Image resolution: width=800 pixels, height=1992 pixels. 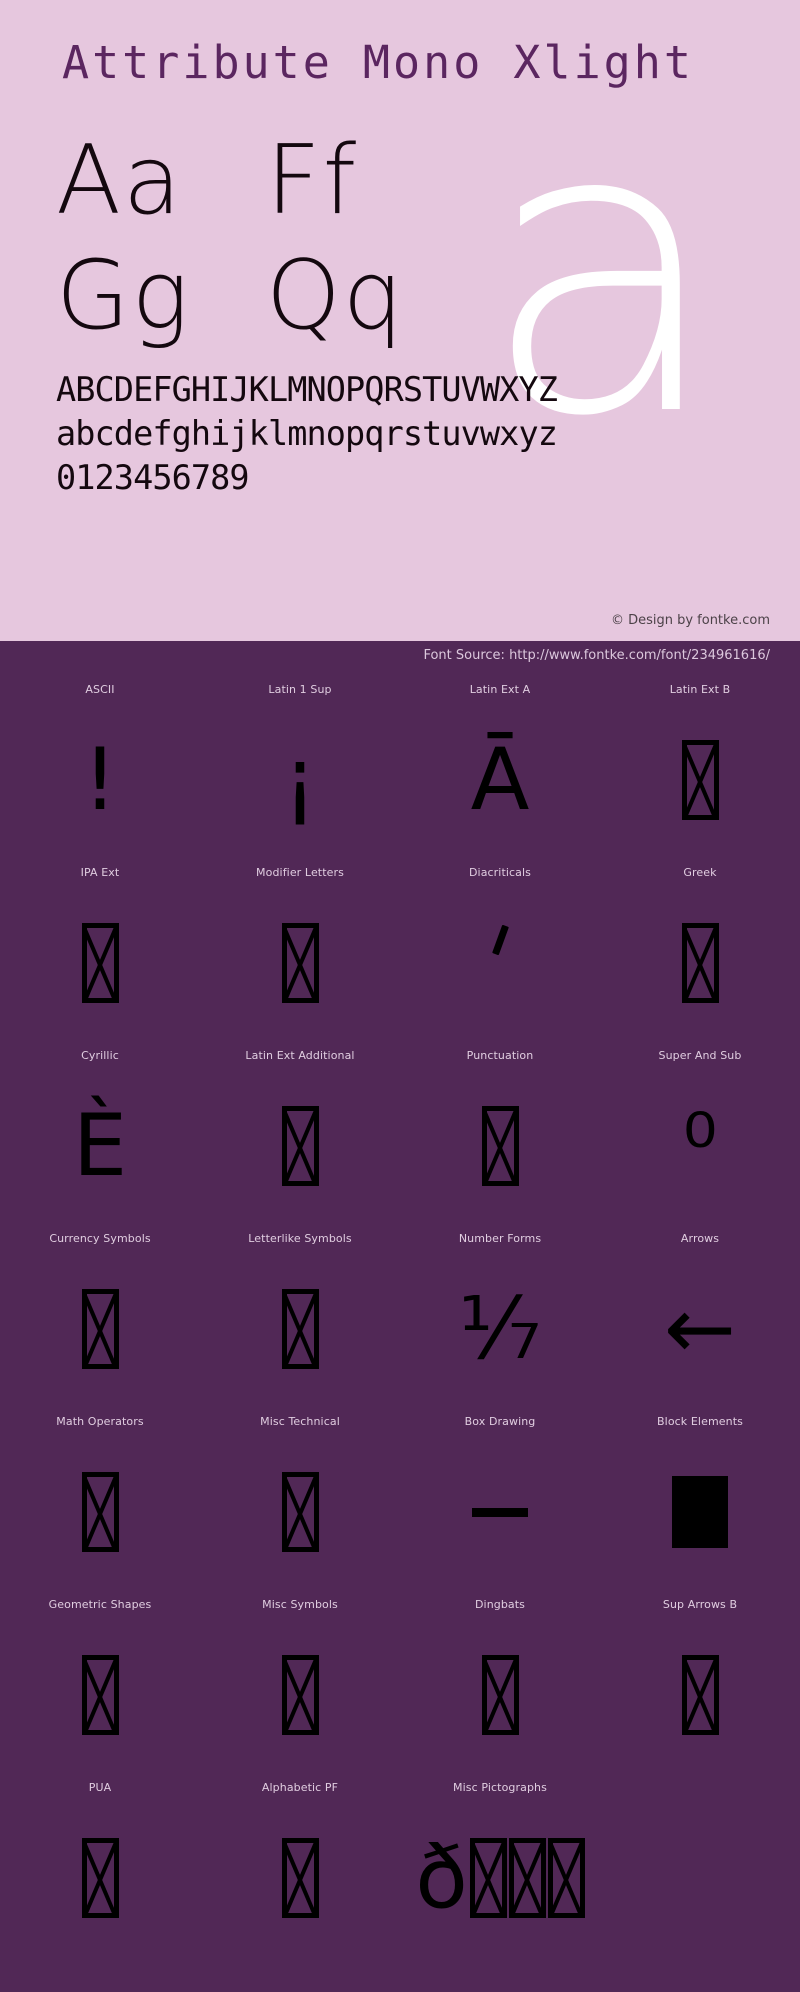 I want to click on unicode-block-label: Punctuation, so click(x=500, y=1055).